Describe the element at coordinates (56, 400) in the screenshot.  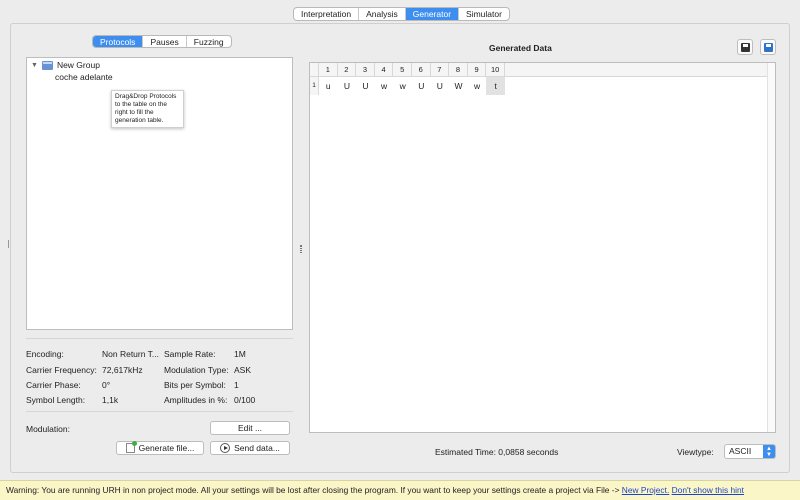
I see `symbol-length-label: Symbol Length:` at that location.